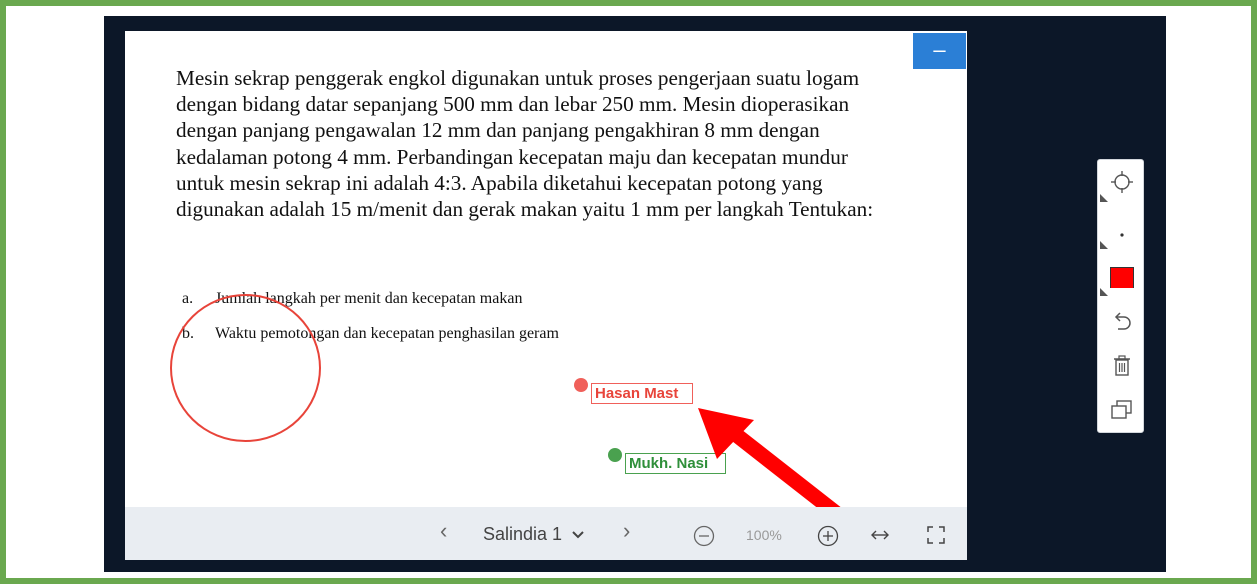 This screenshot has width=1257, height=584. Describe the element at coordinates (626, 531) in the screenshot. I see `chevron-right-icon: ›` at that location.